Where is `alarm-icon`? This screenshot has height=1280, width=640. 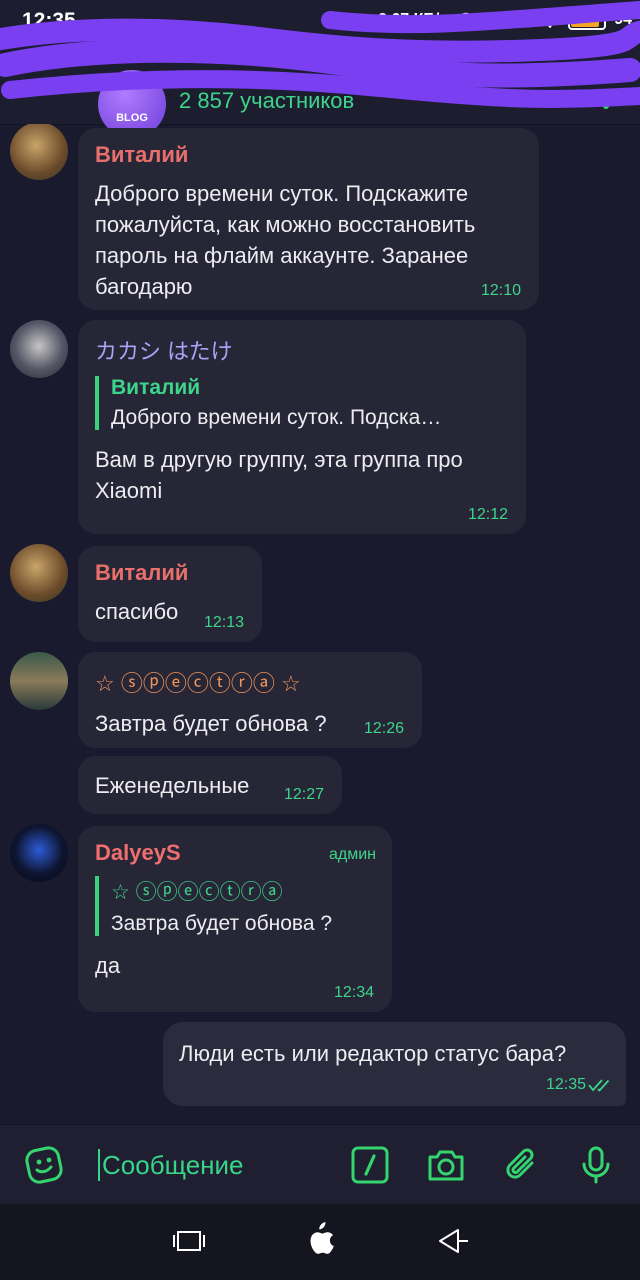 alarm-icon is located at coordinates (494, 21).